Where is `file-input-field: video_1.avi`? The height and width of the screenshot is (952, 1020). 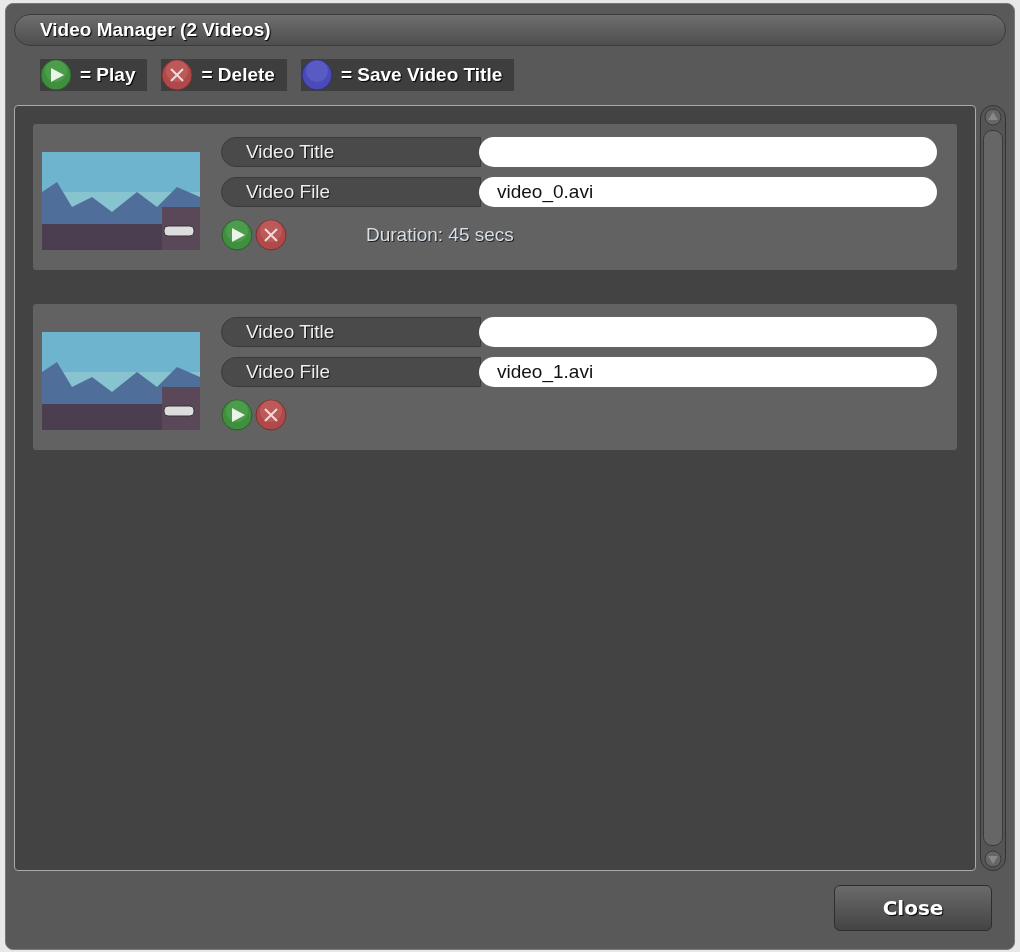 file-input-field: video_1.avi is located at coordinates (708, 372).